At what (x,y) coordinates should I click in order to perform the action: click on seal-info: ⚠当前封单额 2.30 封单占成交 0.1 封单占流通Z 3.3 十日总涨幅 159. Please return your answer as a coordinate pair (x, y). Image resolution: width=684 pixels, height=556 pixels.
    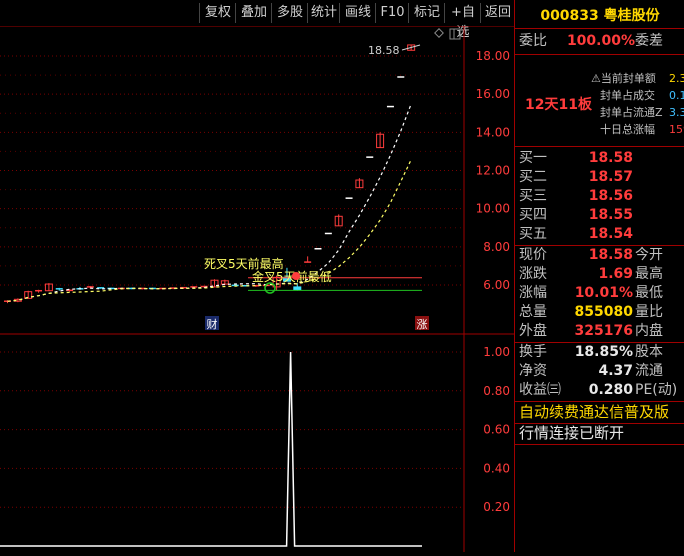
    Looking at the image, I should click on (637, 104).